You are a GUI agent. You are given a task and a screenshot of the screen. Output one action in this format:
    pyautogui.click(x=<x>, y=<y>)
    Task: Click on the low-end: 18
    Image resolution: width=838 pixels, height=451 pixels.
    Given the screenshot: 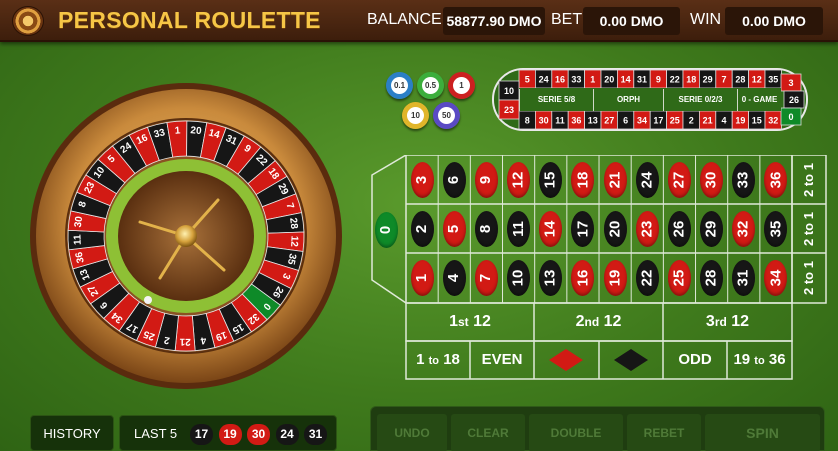 What is the action you would take?
    pyautogui.click(x=451, y=359)
    